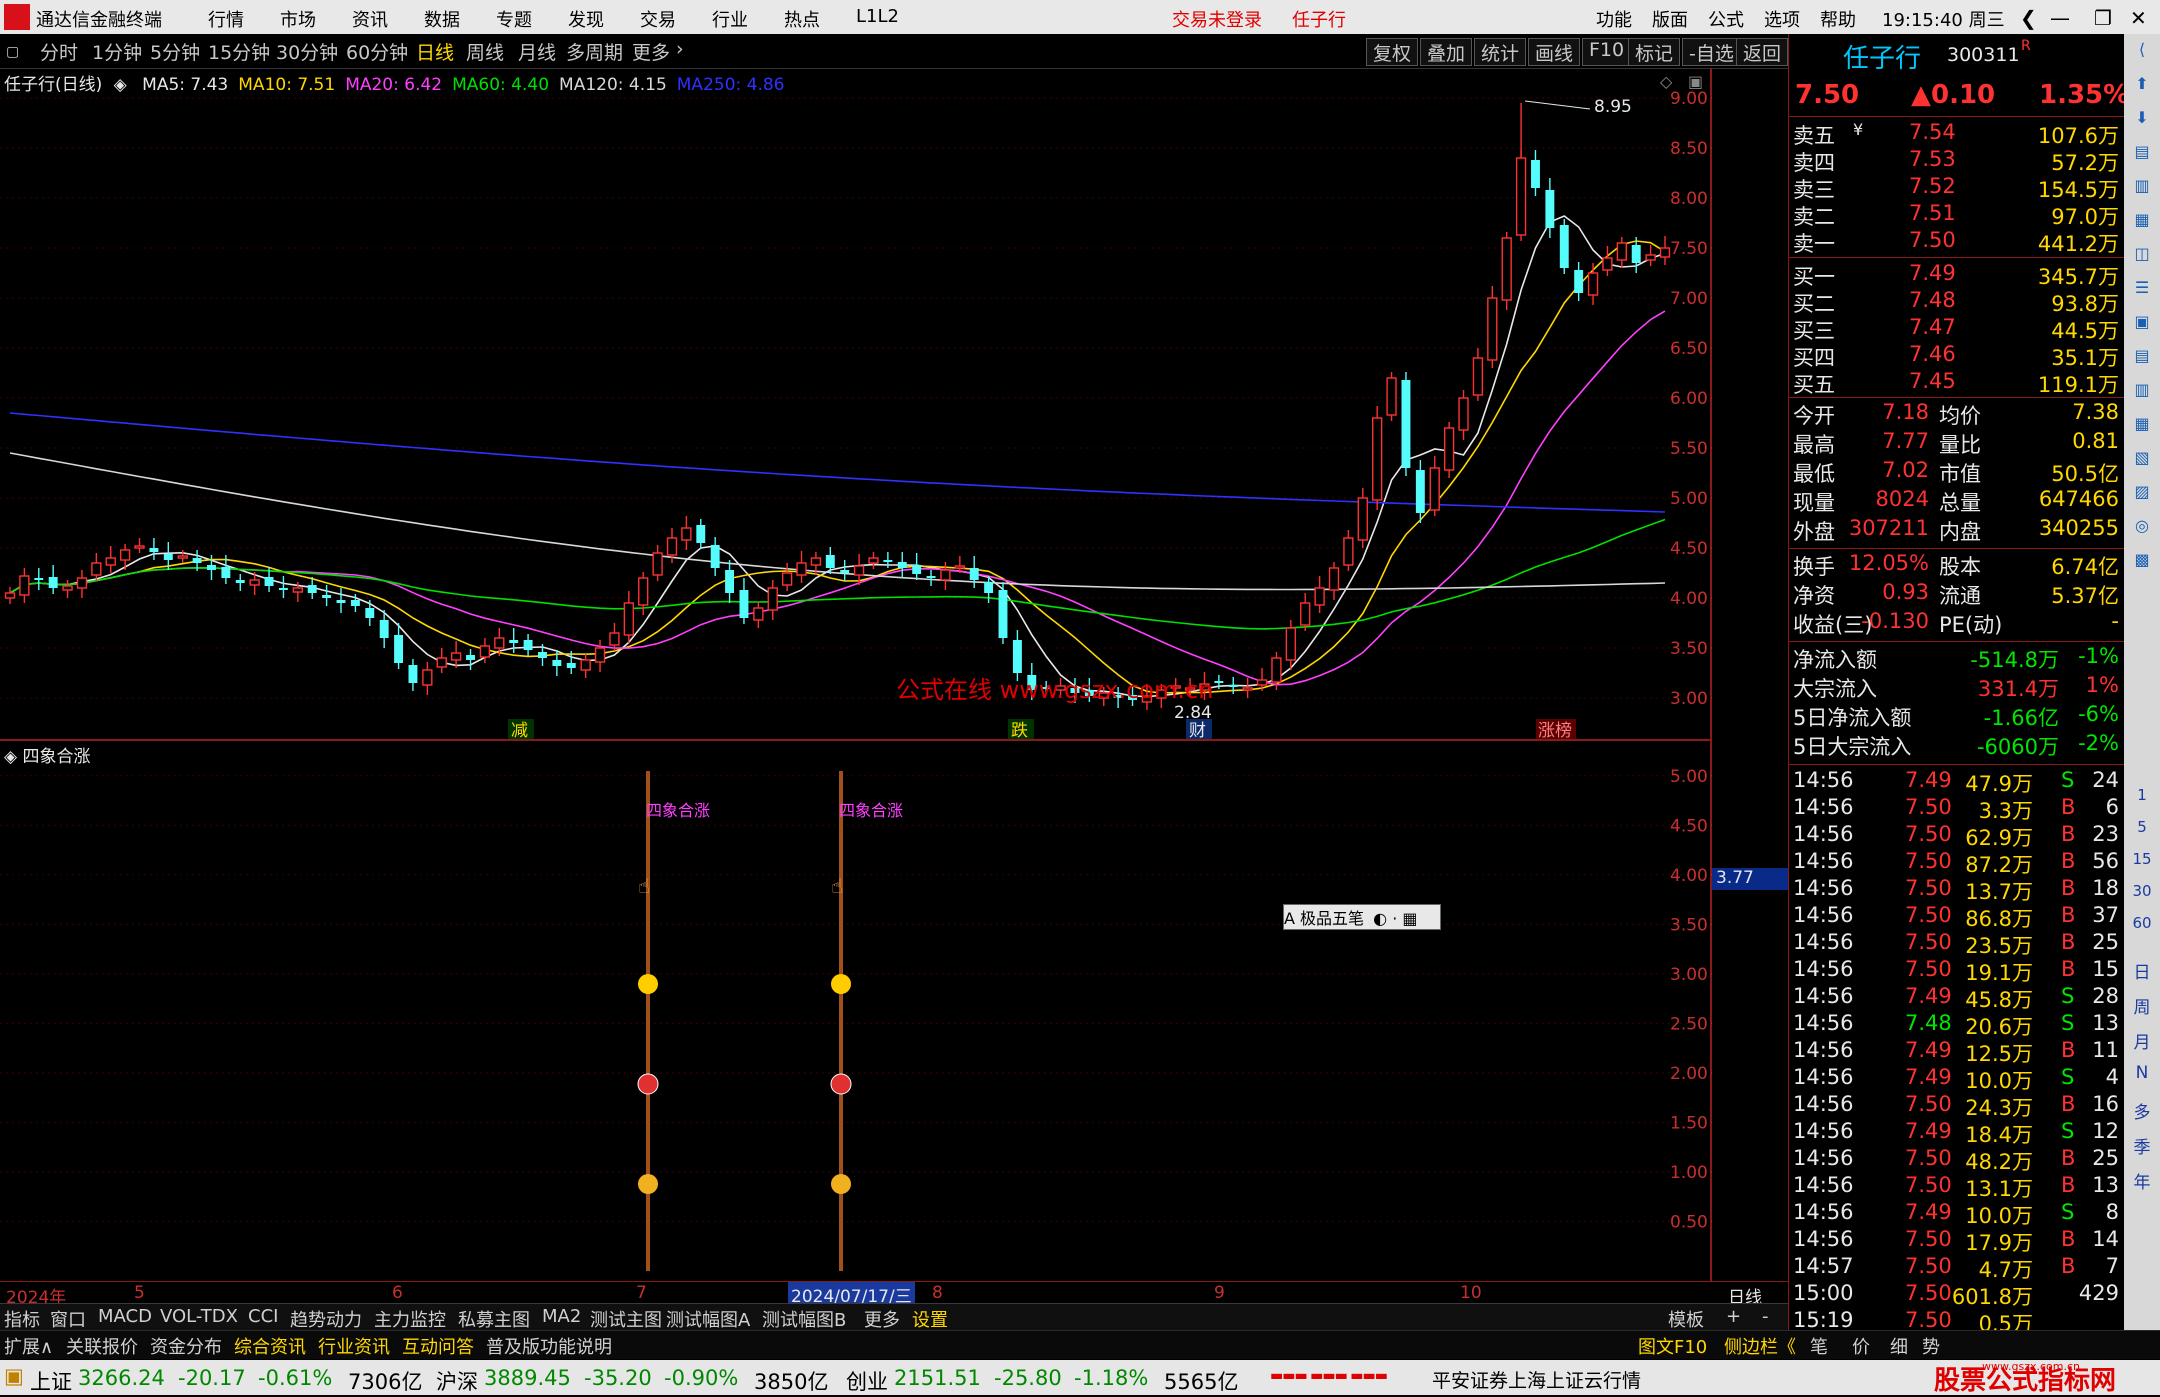 Image resolution: width=2160 pixels, height=1397 pixels. What do you see at coordinates (2138, 18) in the screenshot?
I see `close-icon: ✕` at bounding box center [2138, 18].